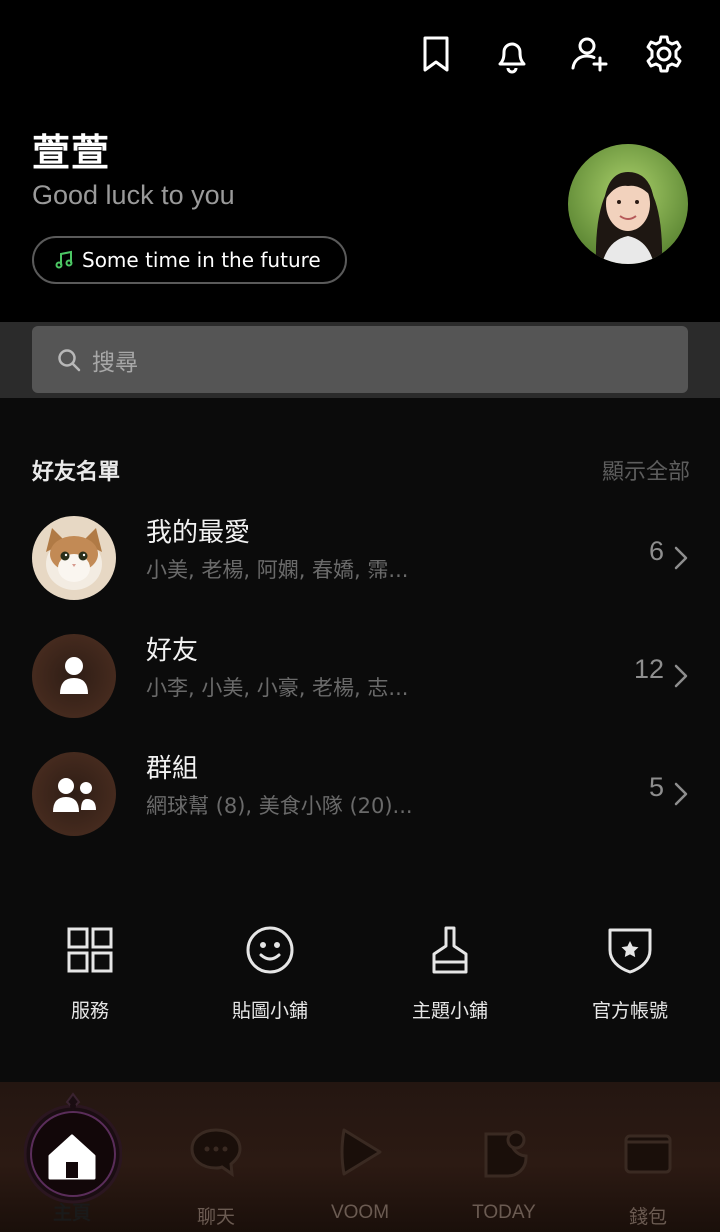  I want to click on shortcut-sticker-shop: 貼圖小鋪, so click(270, 979).